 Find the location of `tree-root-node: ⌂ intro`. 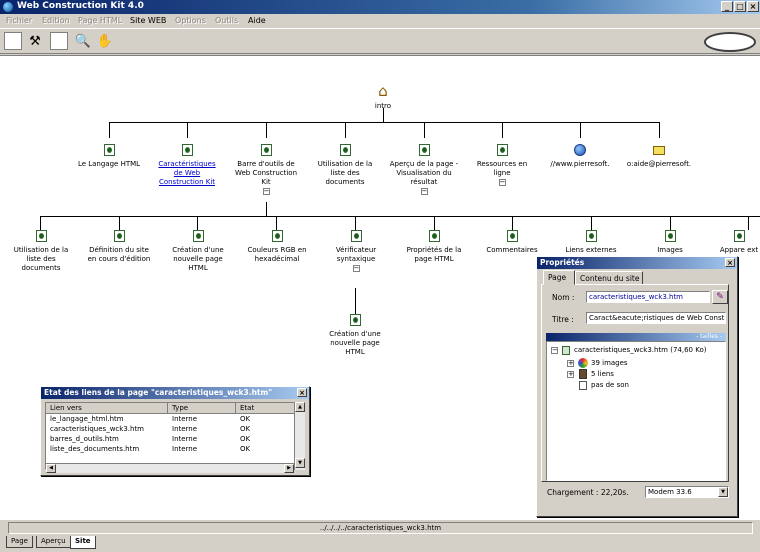

tree-root-node: ⌂ intro is located at coordinates (383, 97).